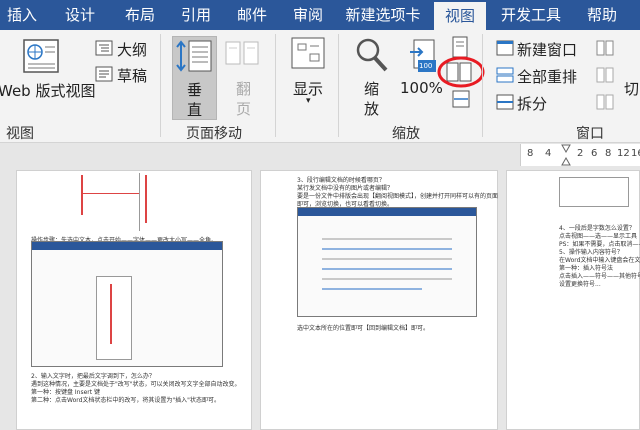 The image size is (640, 430). What do you see at coordinates (547, 50) in the screenshot?
I see `new-window-label: 新建窗口` at bounding box center [547, 50].